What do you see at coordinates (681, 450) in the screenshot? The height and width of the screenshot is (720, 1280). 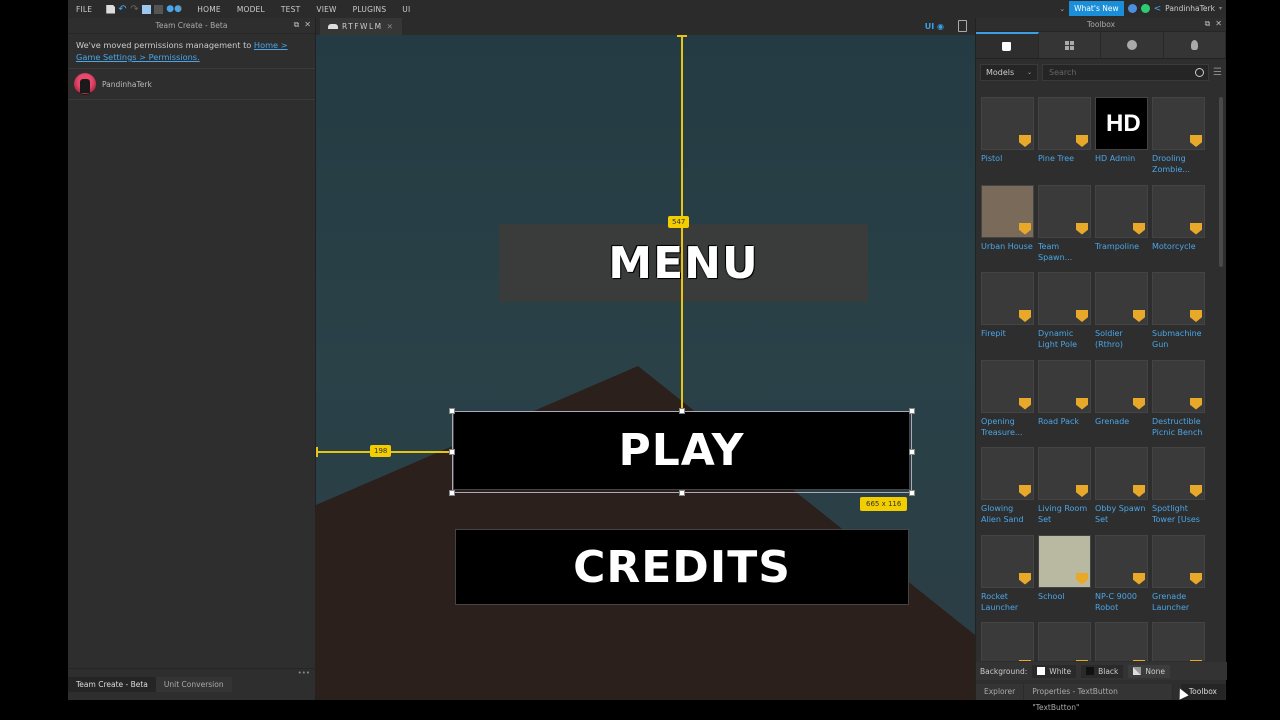 I see `play-button: PLAY` at bounding box center [681, 450].